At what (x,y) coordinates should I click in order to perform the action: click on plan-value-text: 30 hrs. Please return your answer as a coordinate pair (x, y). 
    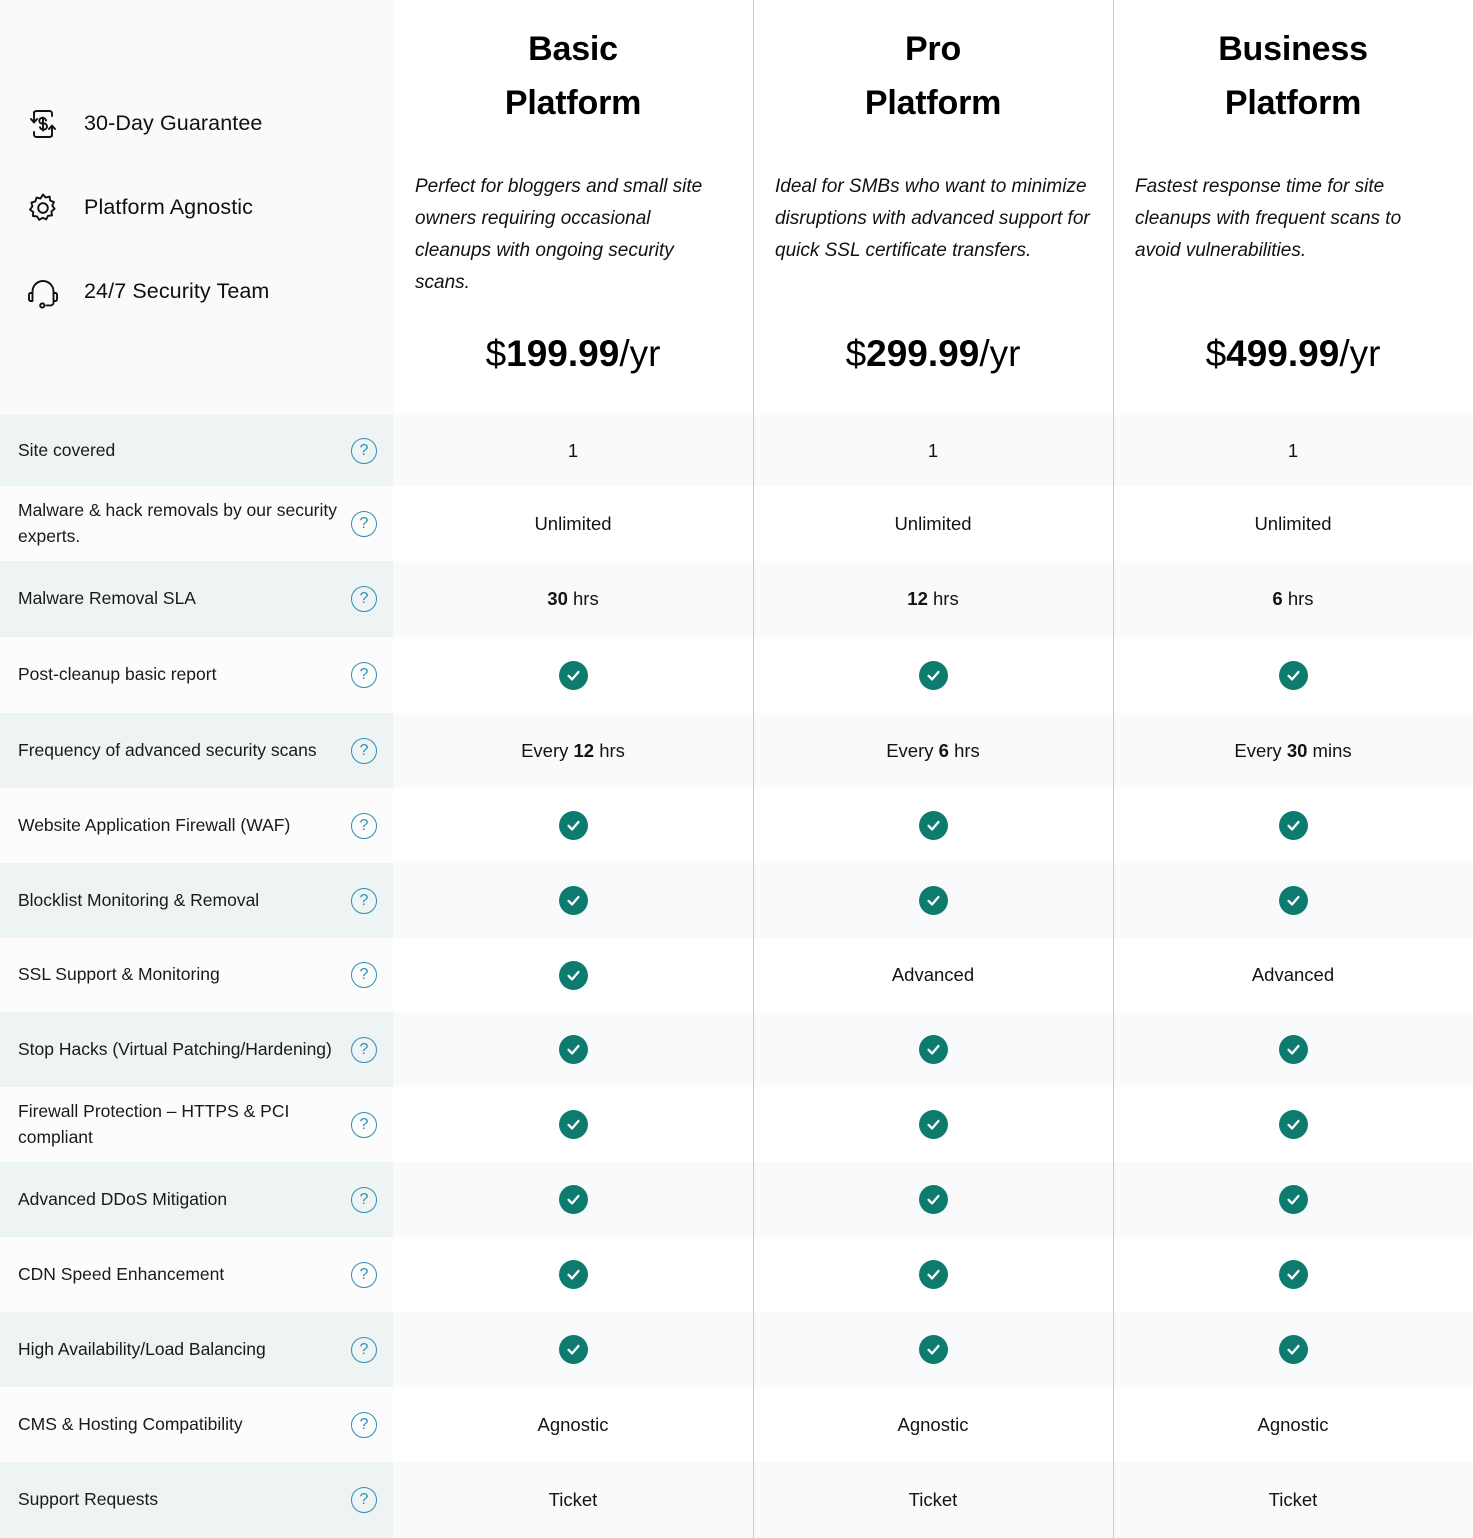
    Looking at the image, I should click on (572, 599).